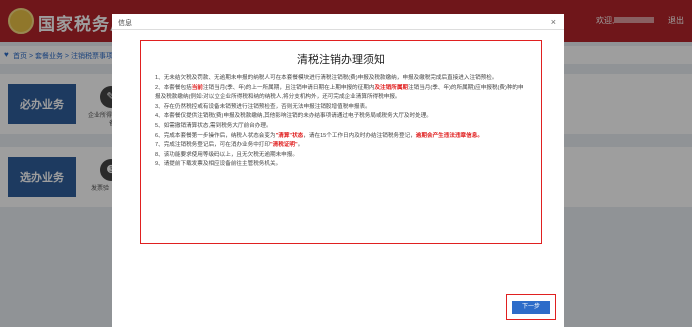  I want to click on notice-item: 9、请提前下载发票及相应设备前往主管税务机关。, so click(218, 164).